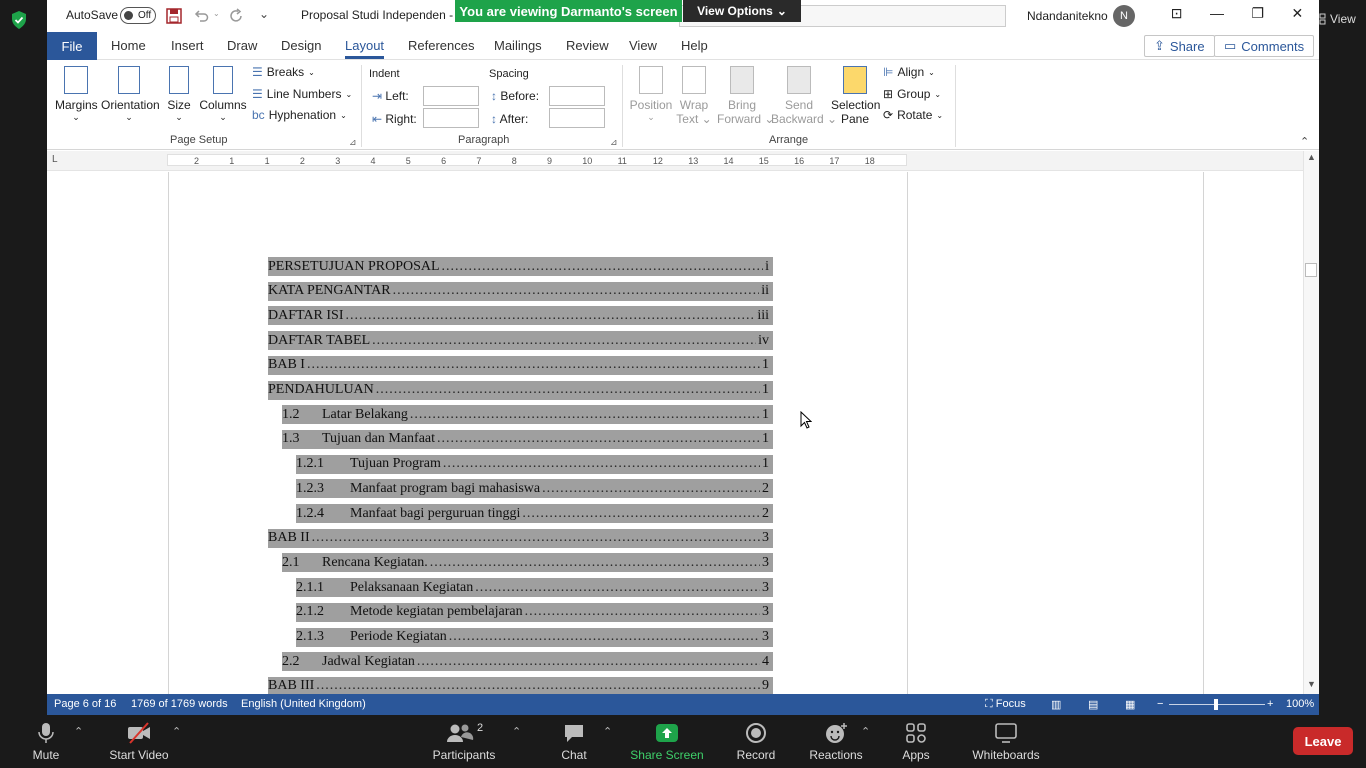 The height and width of the screenshot is (768, 1366). Describe the element at coordinates (301, 45) in the screenshot. I see `tab-design: Design` at that location.